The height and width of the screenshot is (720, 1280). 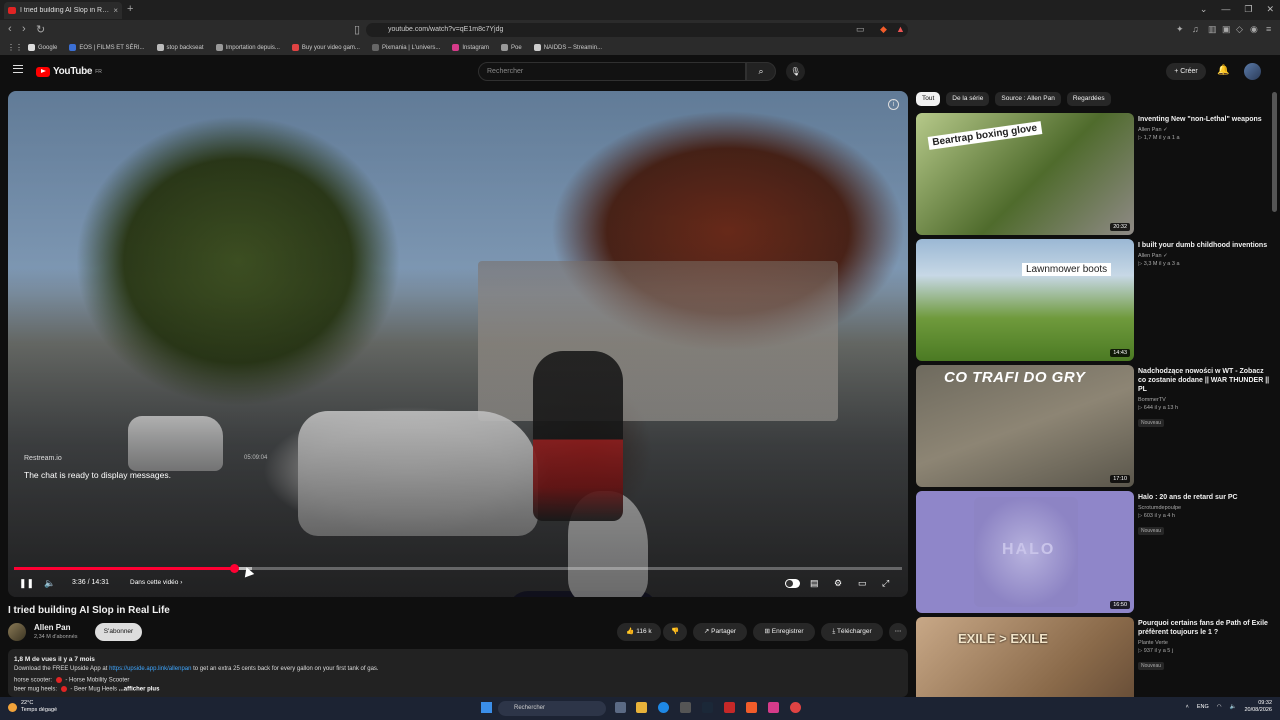 I want to click on pause-icon: ❚❚, so click(x=26, y=583).